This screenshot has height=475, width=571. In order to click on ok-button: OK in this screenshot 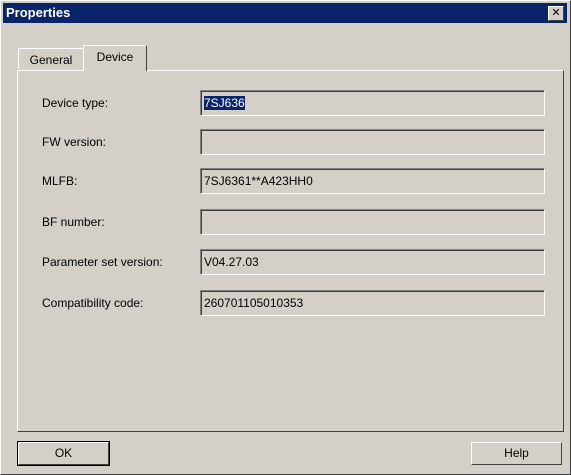, I will do `click(63, 453)`.